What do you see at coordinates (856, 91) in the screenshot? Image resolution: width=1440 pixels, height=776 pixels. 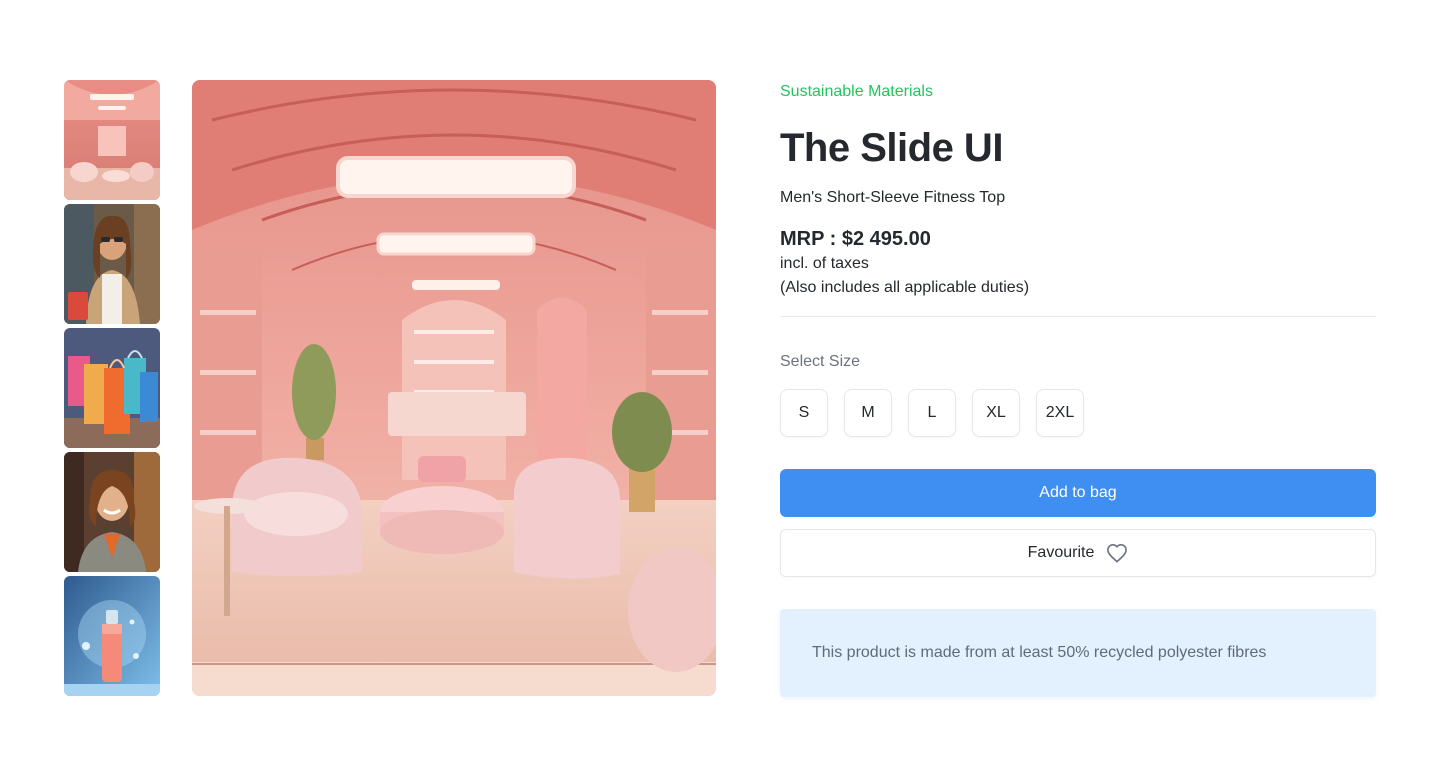 I see `eyebrow-label: Sustainable Materials` at bounding box center [856, 91].